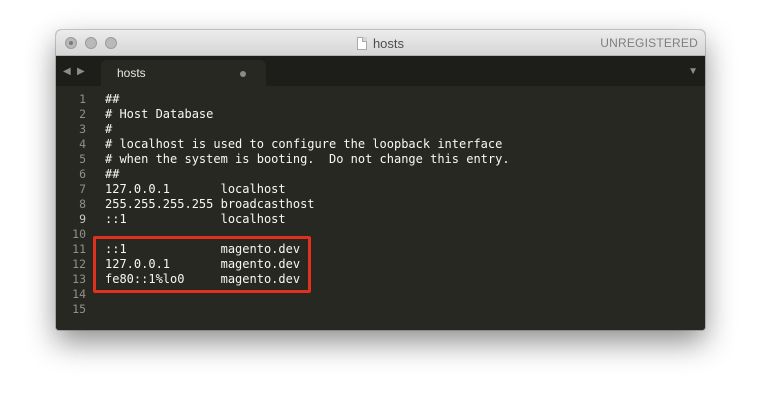 The height and width of the screenshot is (411, 761). I want to click on unregistered-label: UNREGISTERED, so click(649, 43).